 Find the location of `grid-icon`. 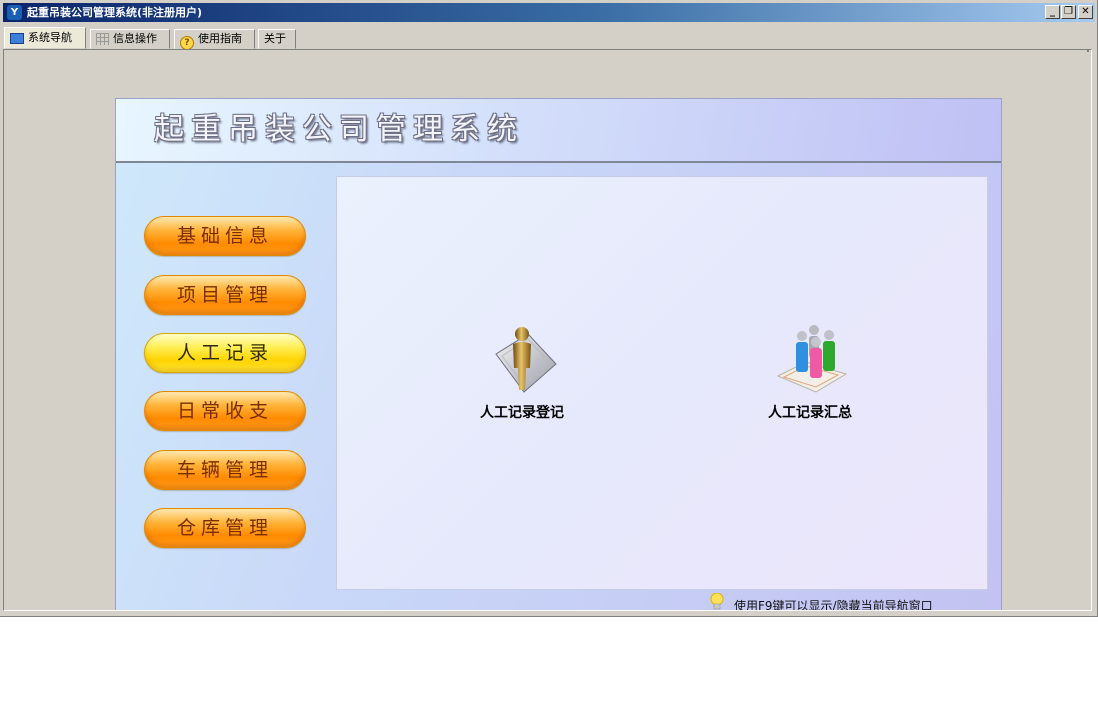

grid-icon is located at coordinates (102, 39).